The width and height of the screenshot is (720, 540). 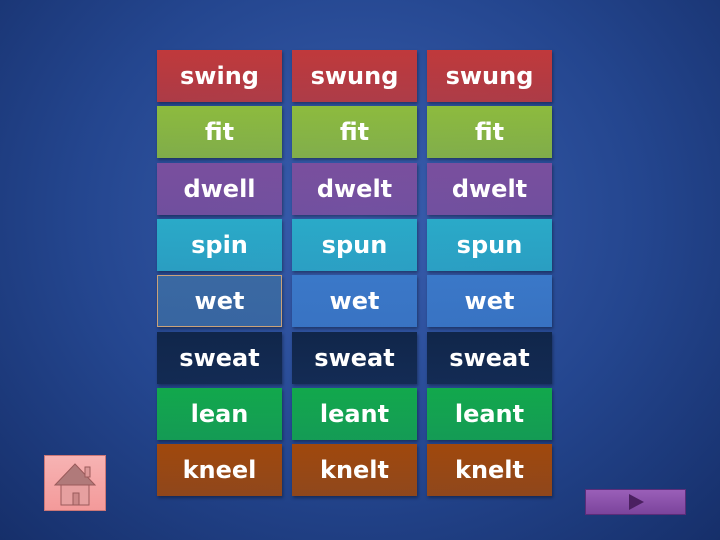 I want to click on play-triangle-icon, so click(x=636, y=502).